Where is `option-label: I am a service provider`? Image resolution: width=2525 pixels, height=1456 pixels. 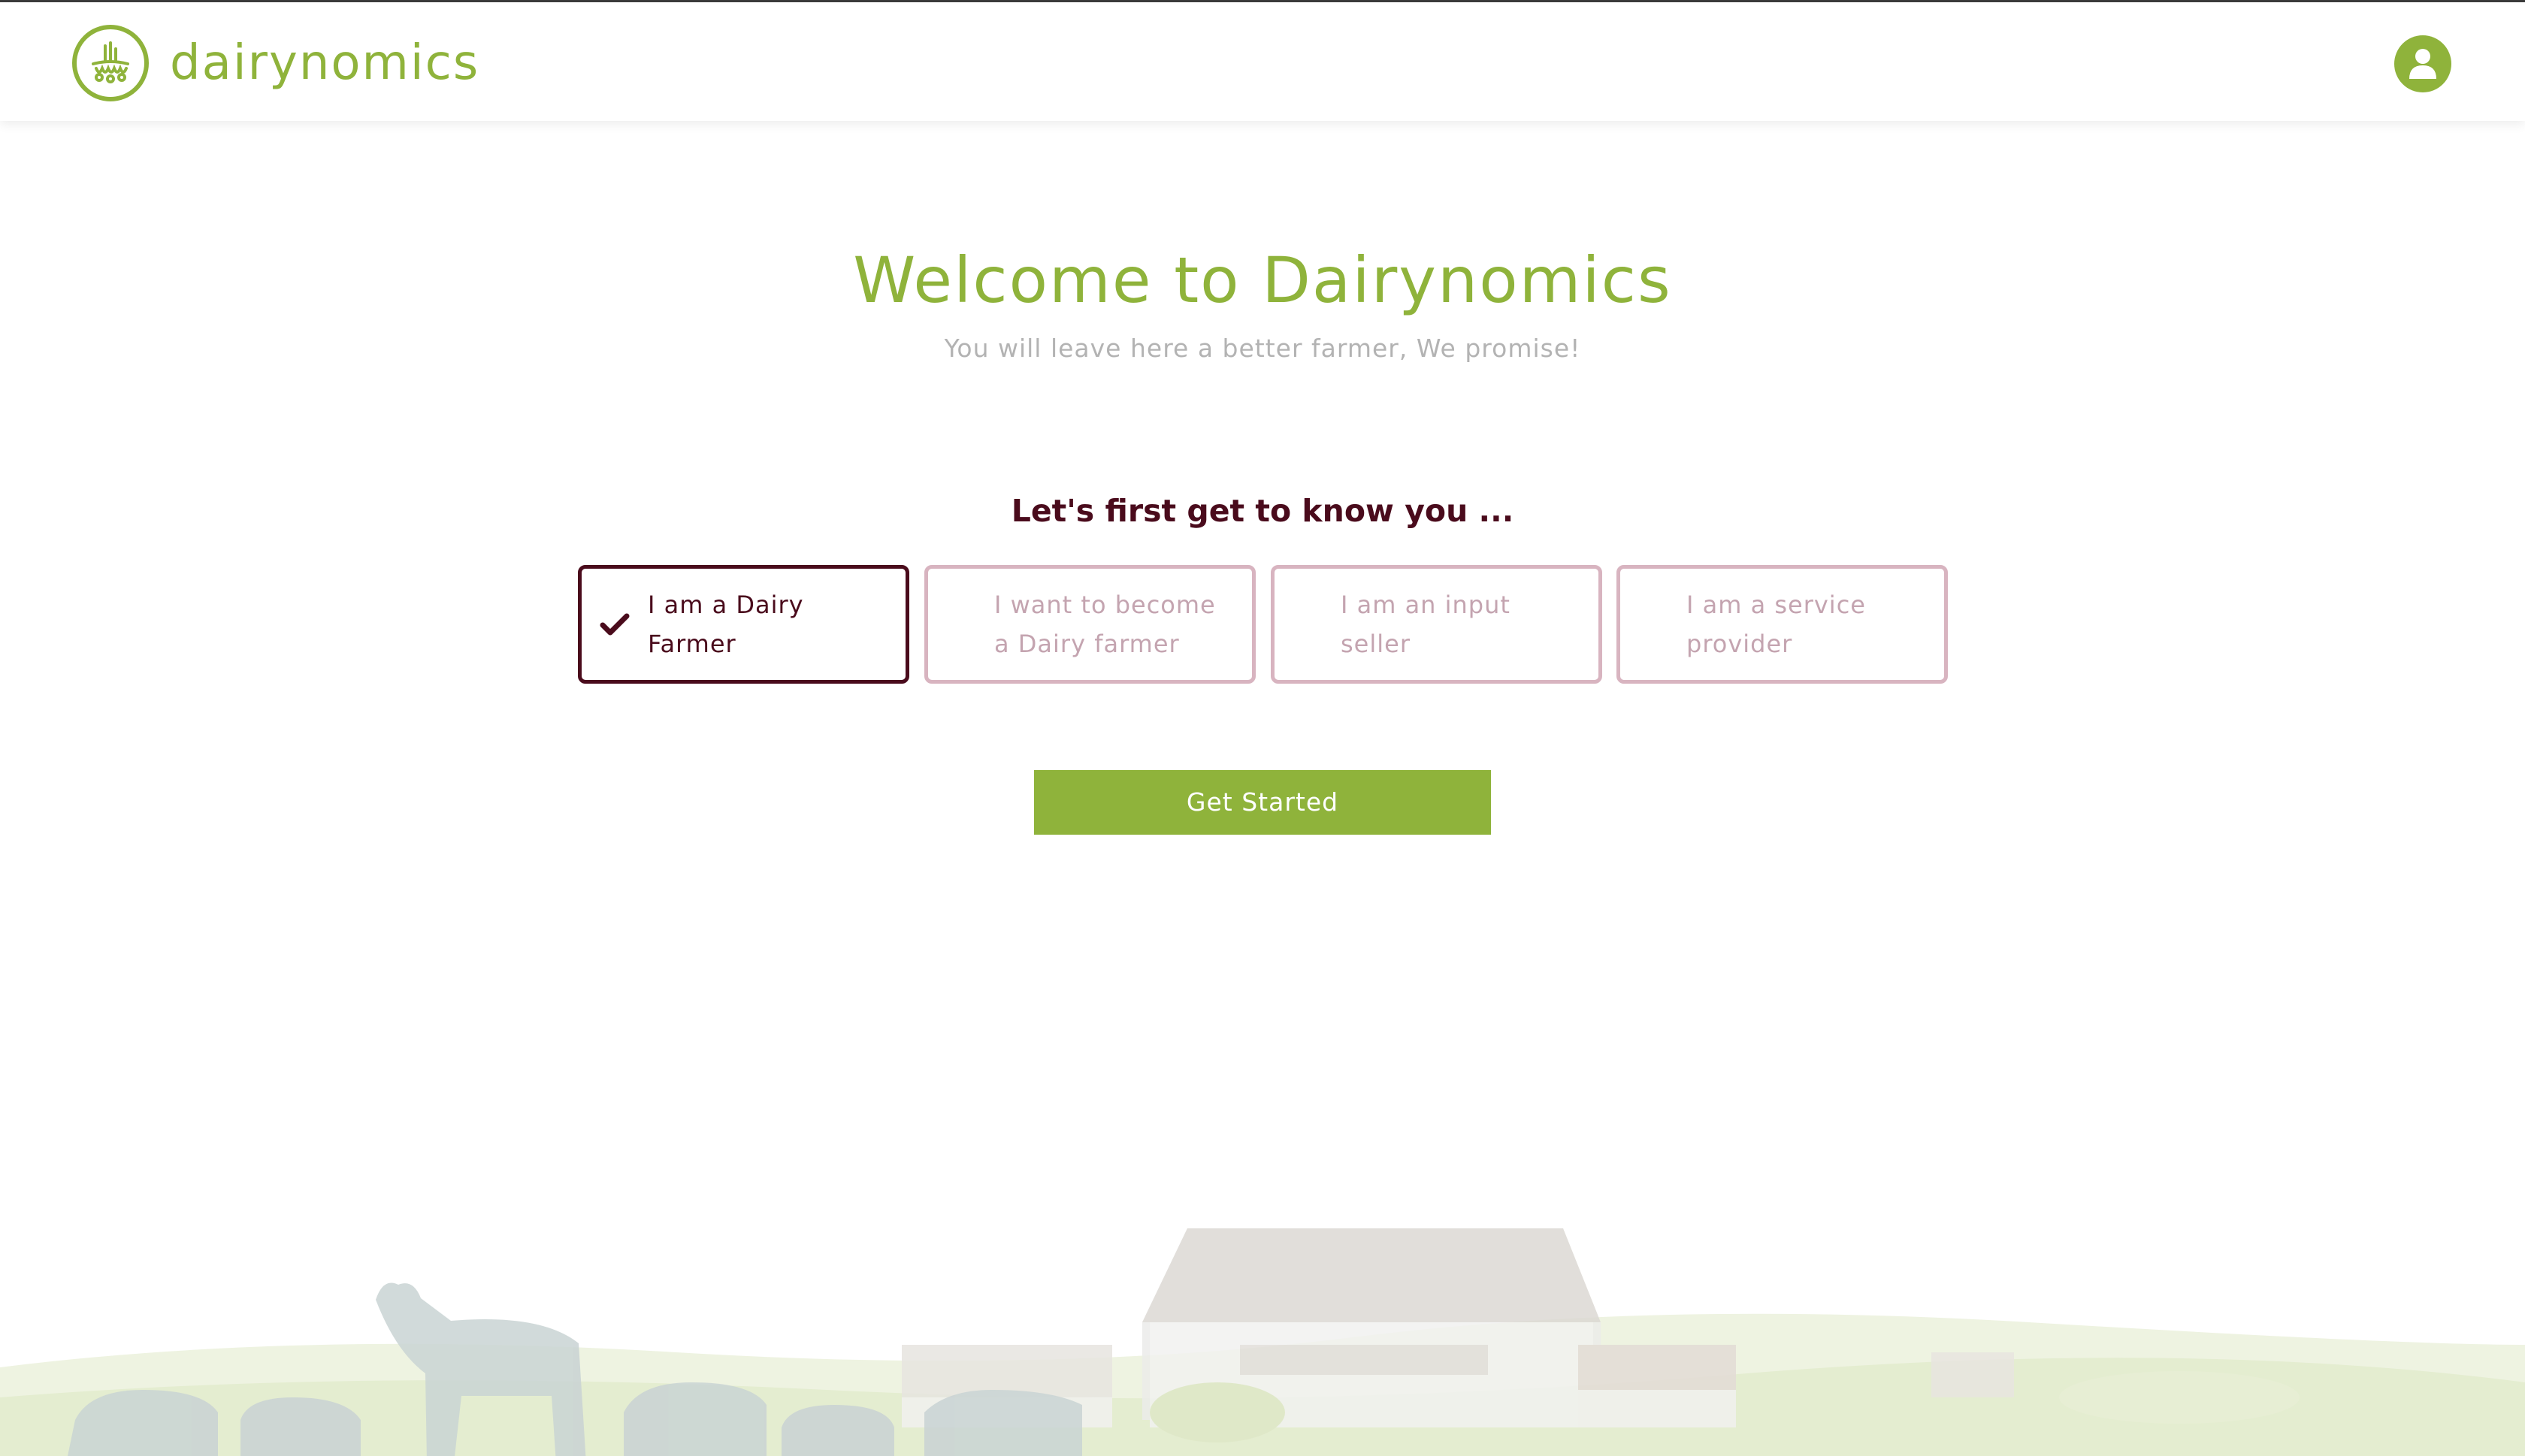
option-label: I am a service provider is located at coordinates (1776, 624).